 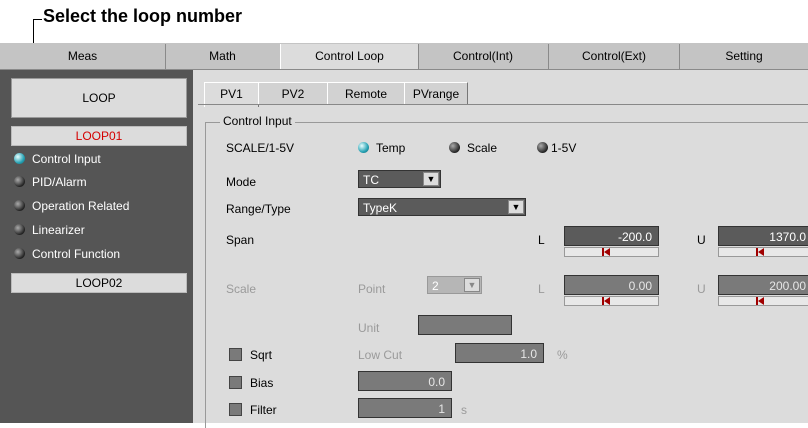 What do you see at coordinates (405, 408) in the screenshot?
I see `filter-field: 1` at bounding box center [405, 408].